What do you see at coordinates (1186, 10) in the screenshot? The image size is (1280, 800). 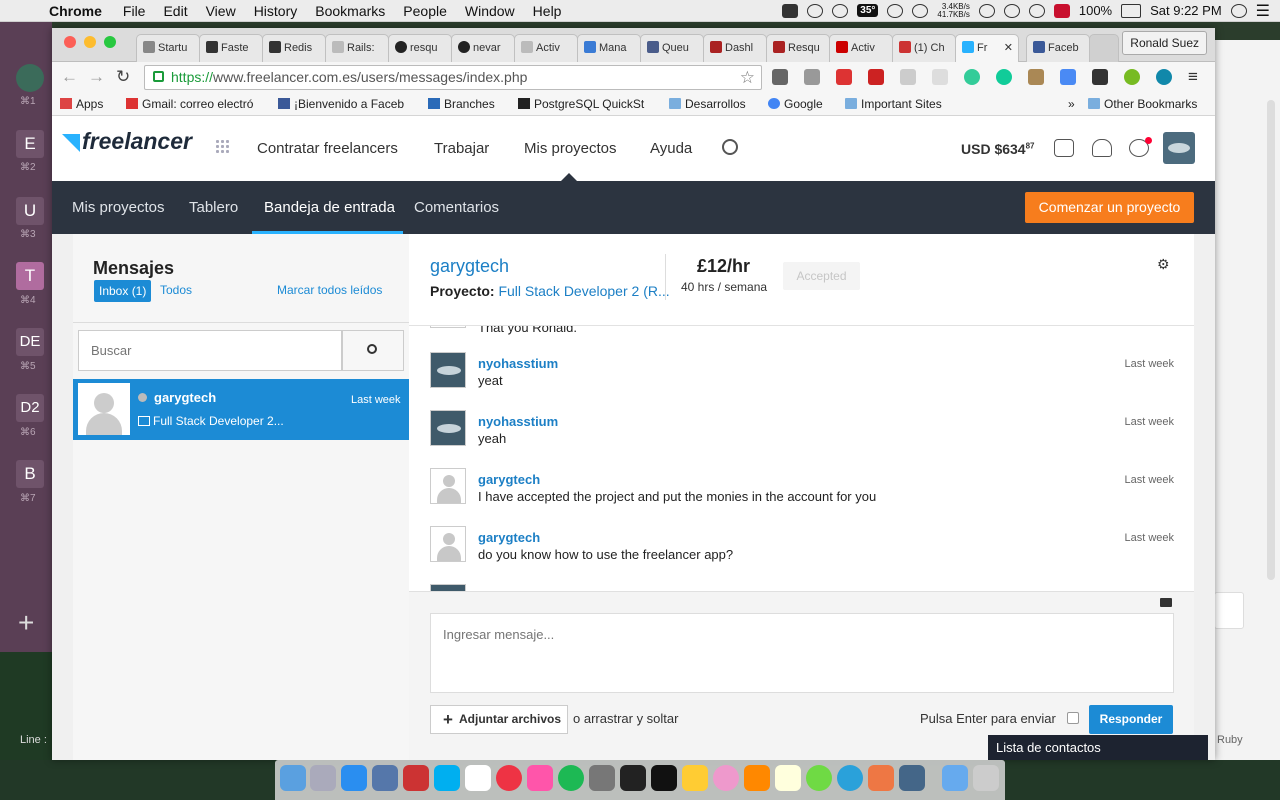 I see `clock: Sat 9:22 PM` at bounding box center [1186, 10].